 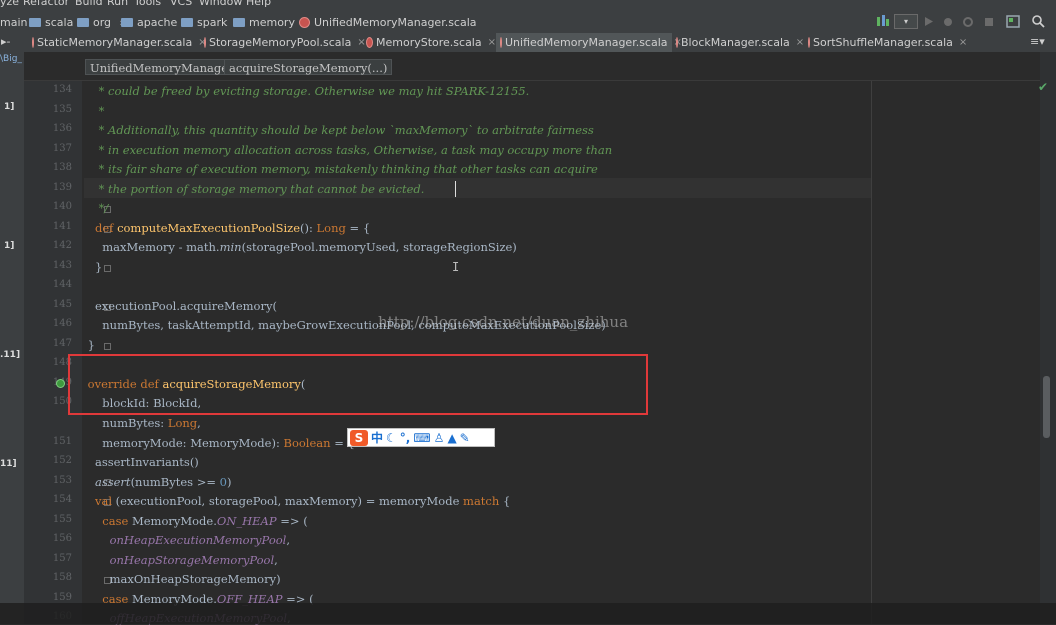 What do you see at coordinates (391, 438) in the screenshot?
I see `moon-icon: ☾` at bounding box center [391, 438].